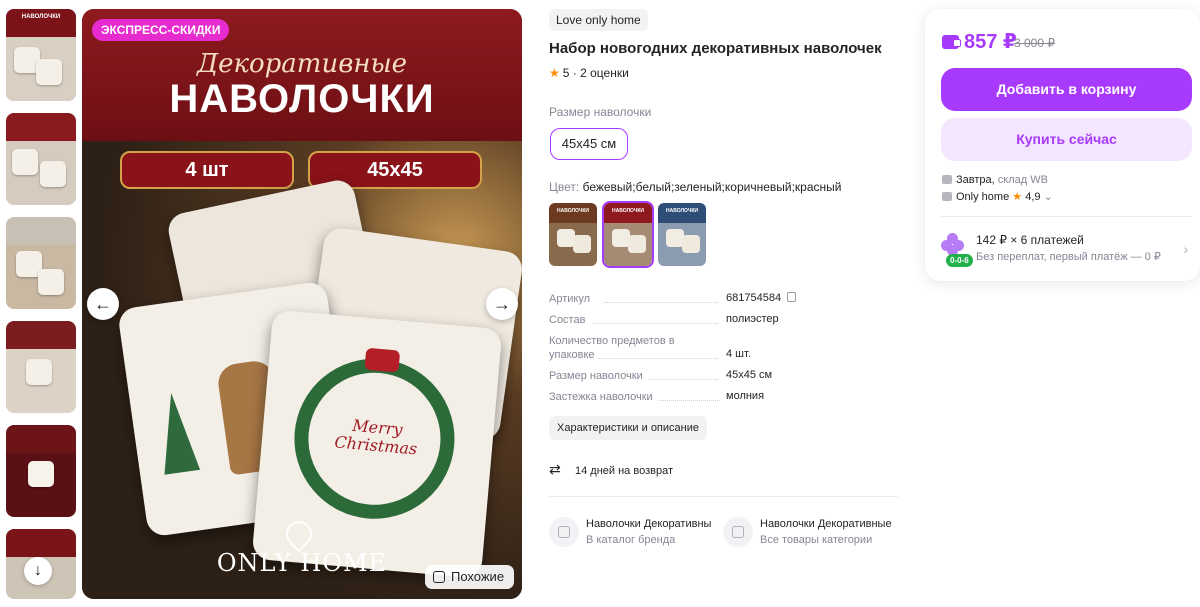 The image size is (1200, 607). Describe the element at coordinates (959, 260) in the screenshot. I see `installment-badge: 0-0-6` at that location.